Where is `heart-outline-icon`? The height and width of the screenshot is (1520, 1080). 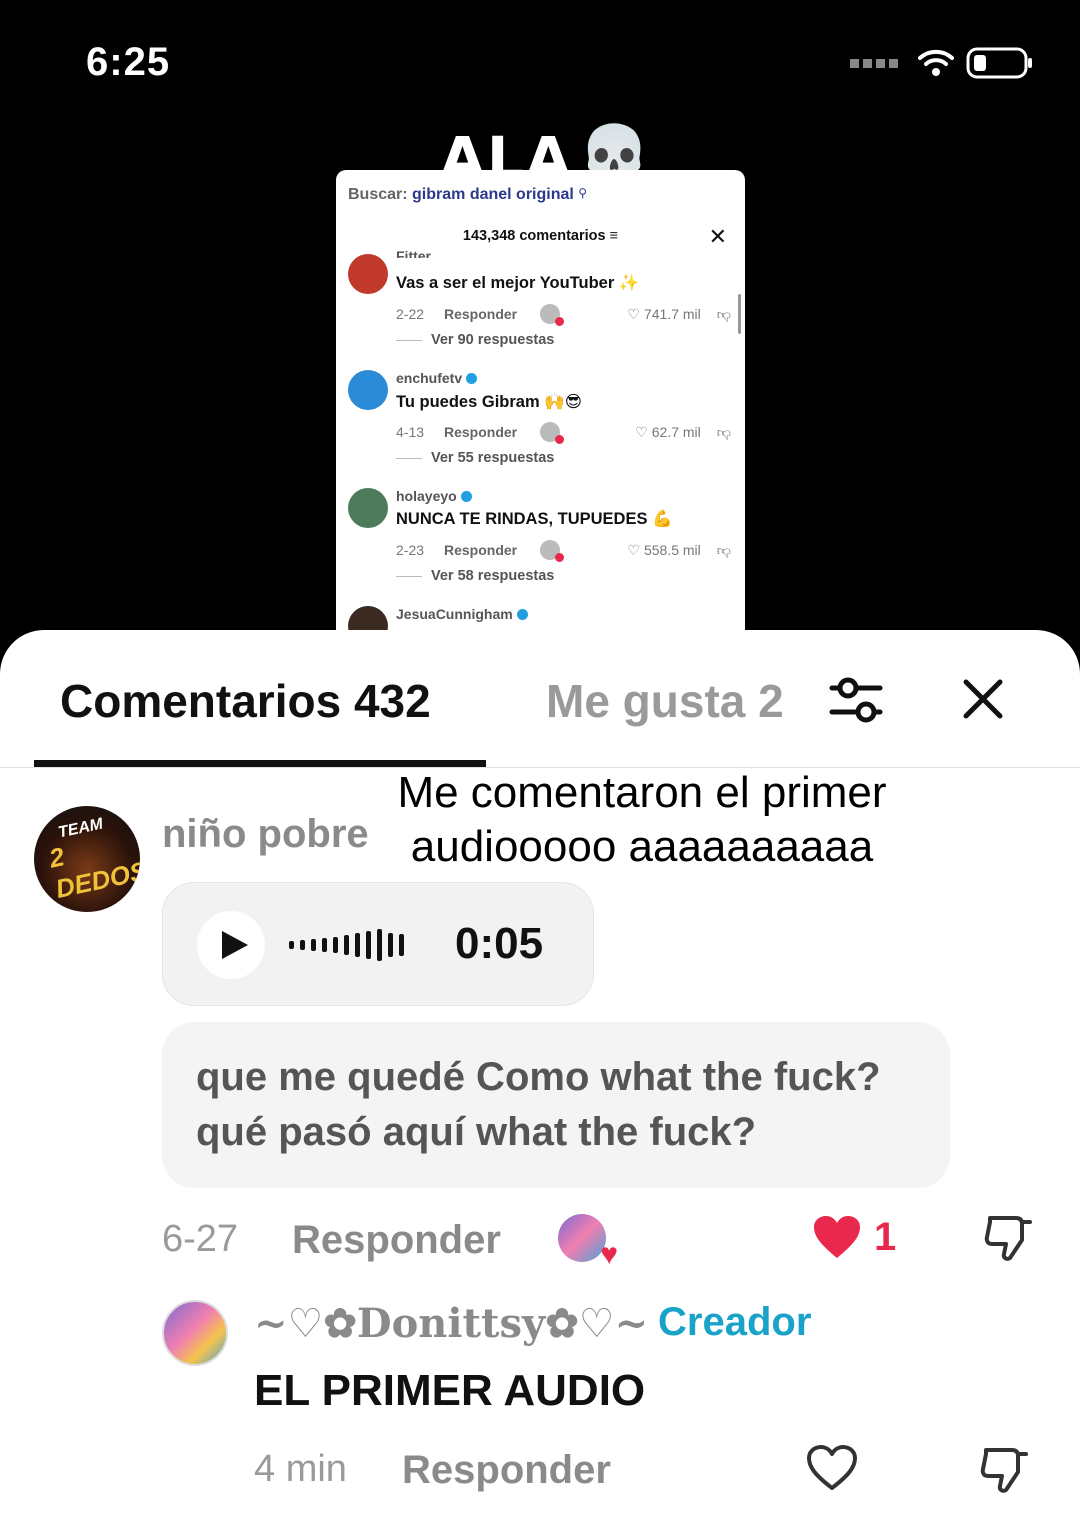 heart-outline-icon is located at coordinates (832, 1468).